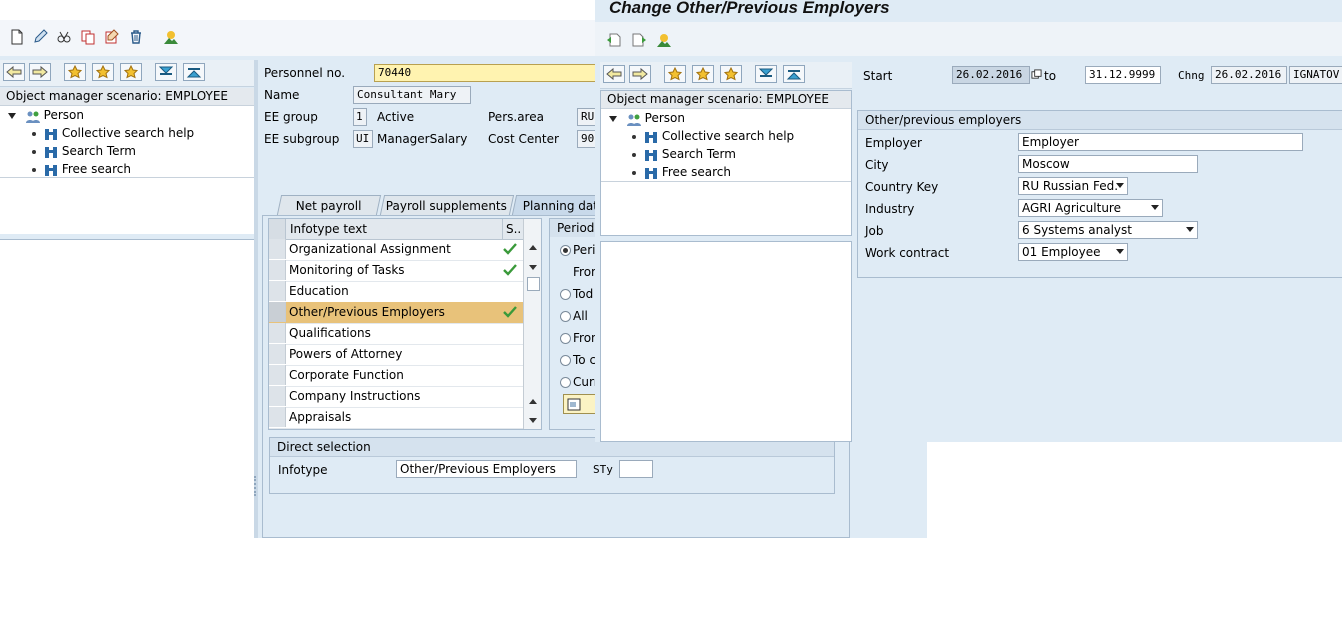  What do you see at coordinates (512, 229) in the screenshot?
I see `header-status: S..` at bounding box center [512, 229].